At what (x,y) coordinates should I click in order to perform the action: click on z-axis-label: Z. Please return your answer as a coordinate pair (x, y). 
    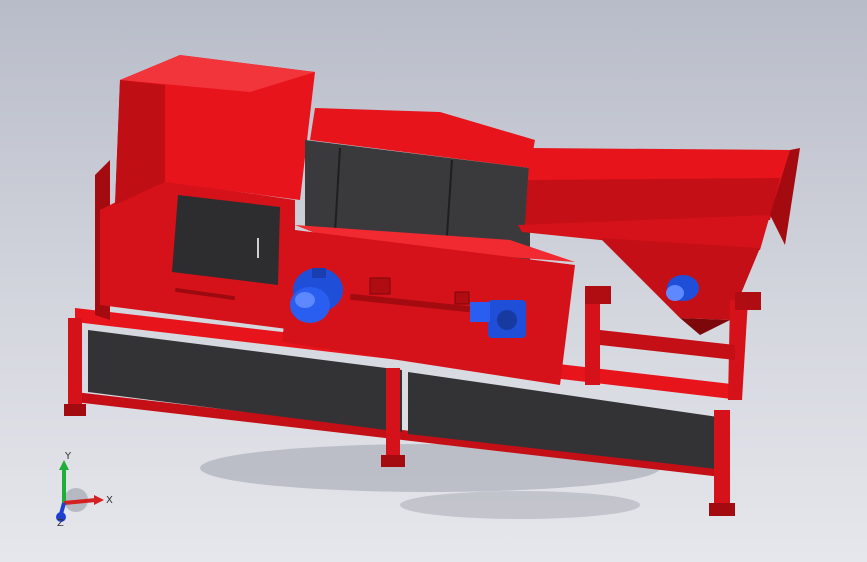
    Looking at the image, I should click on (60, 523).